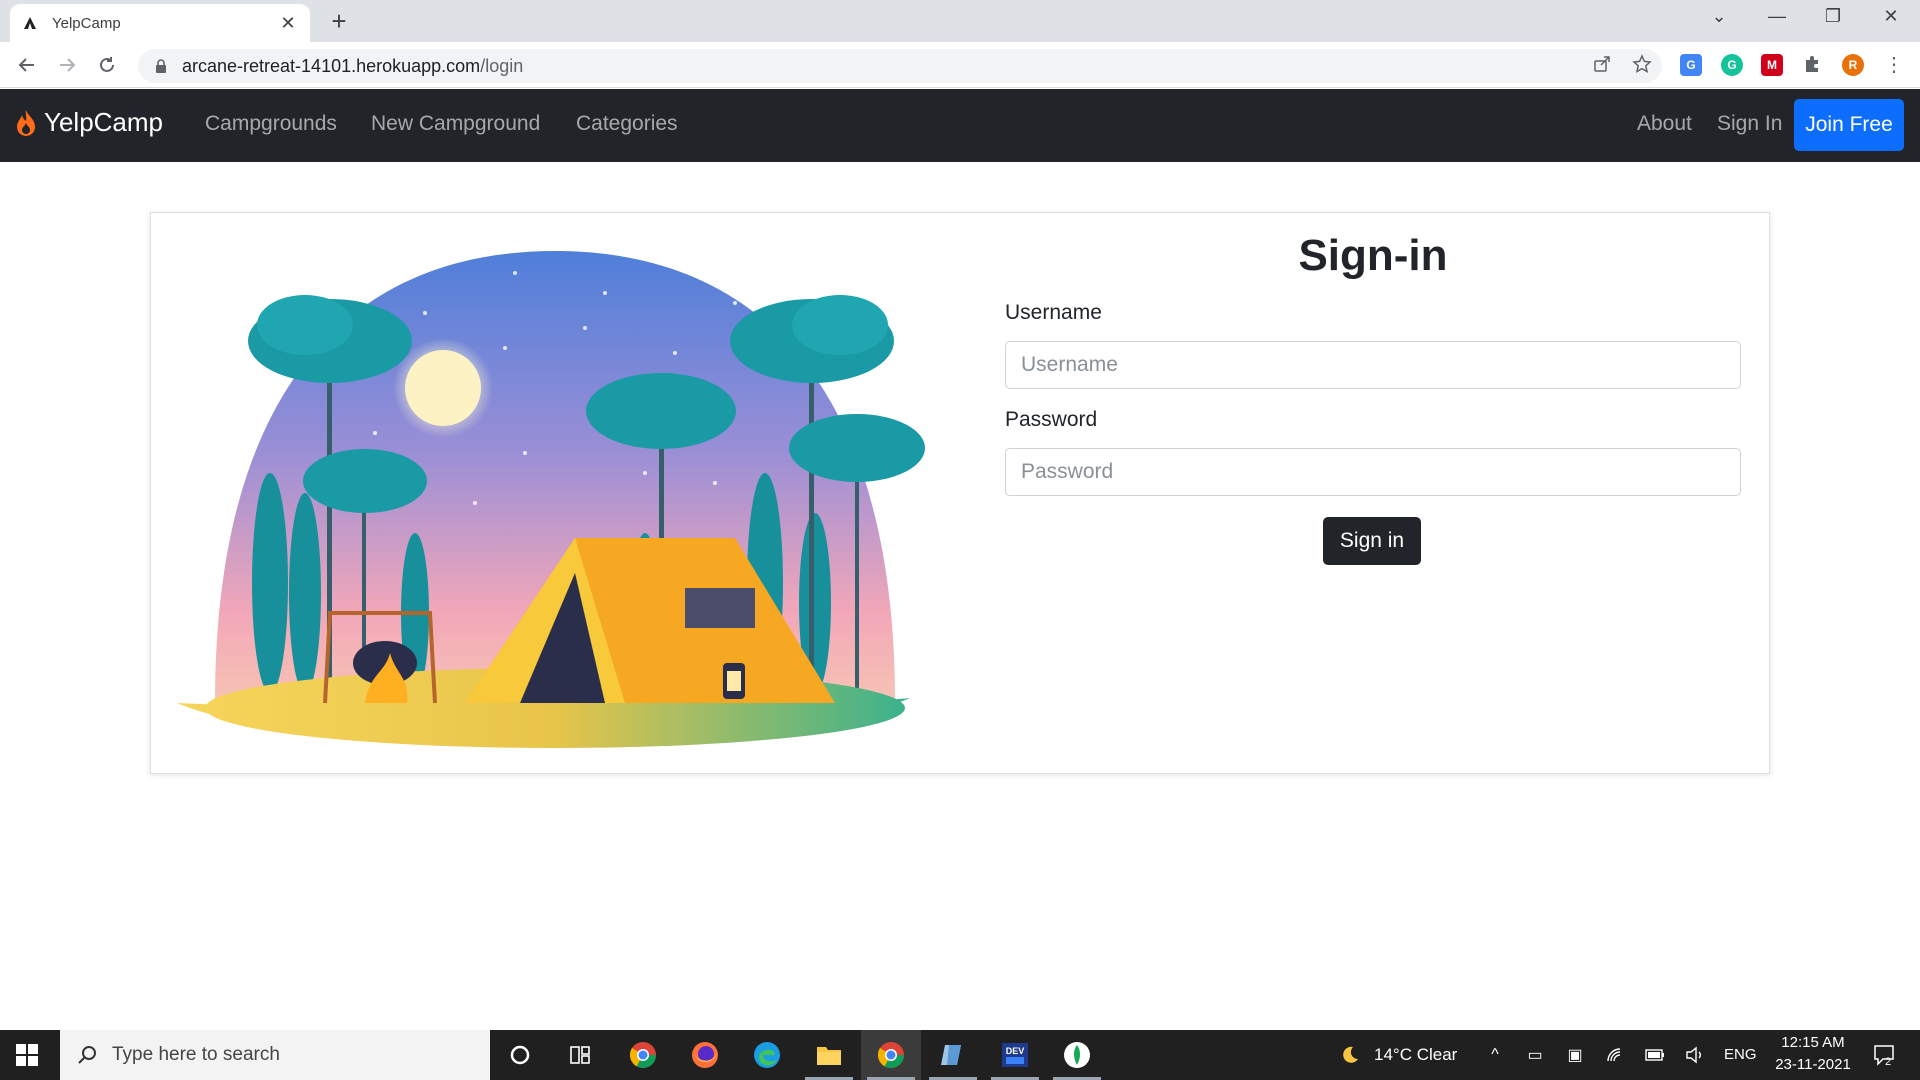 Image resolution: width=1920 pixels, height=1080 pixels. I want to click on flame-logo-icon, so click(26, 122).